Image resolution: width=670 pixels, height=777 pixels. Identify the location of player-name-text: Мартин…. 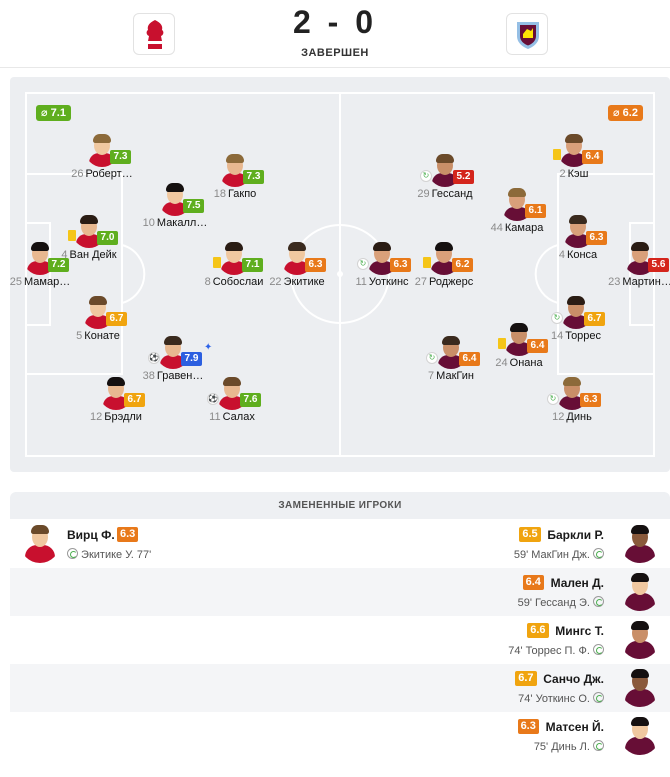
(646, 282).